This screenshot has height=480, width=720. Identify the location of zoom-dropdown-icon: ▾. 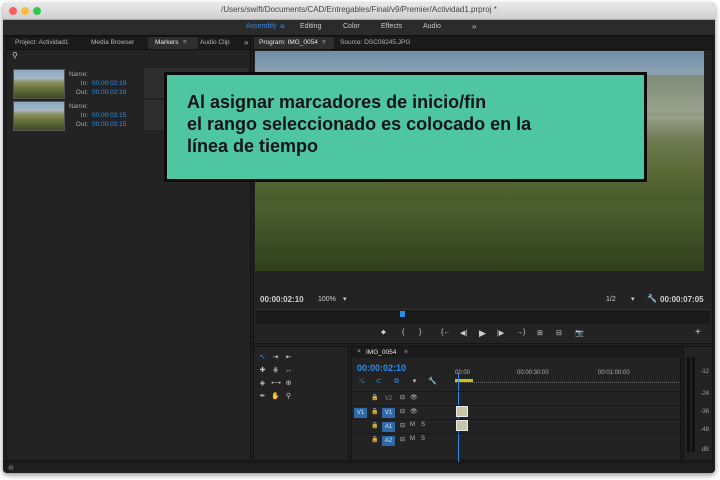
(345, 299).